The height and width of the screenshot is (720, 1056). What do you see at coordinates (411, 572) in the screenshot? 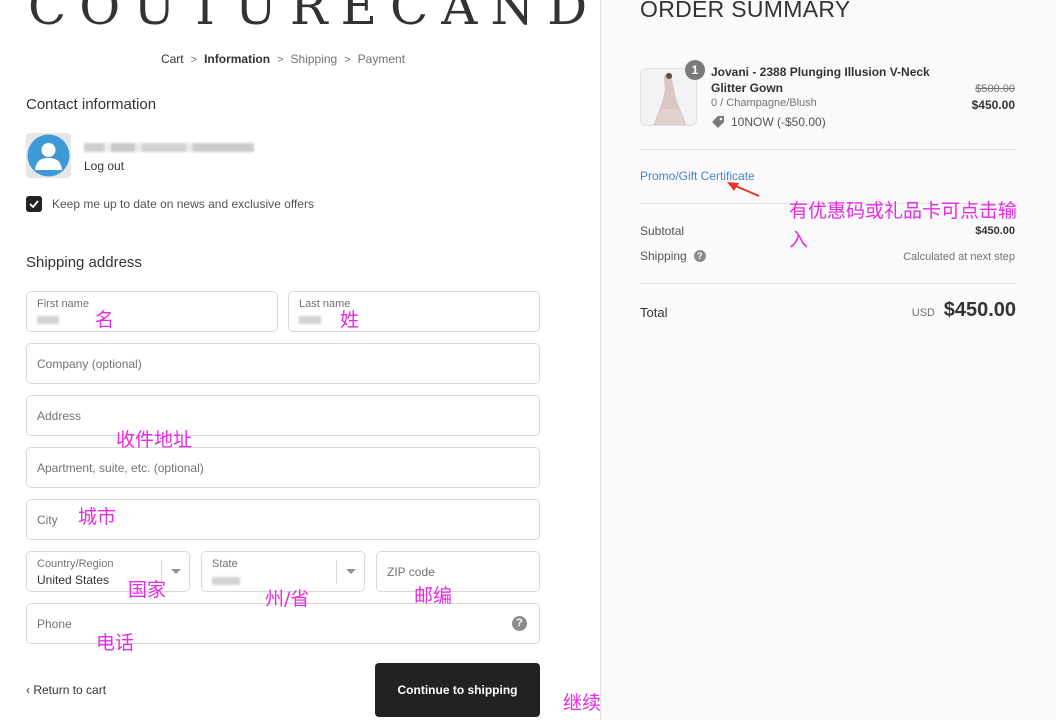
I see `zip-placeholder: ZIP code` at bounding box center [411, 572].